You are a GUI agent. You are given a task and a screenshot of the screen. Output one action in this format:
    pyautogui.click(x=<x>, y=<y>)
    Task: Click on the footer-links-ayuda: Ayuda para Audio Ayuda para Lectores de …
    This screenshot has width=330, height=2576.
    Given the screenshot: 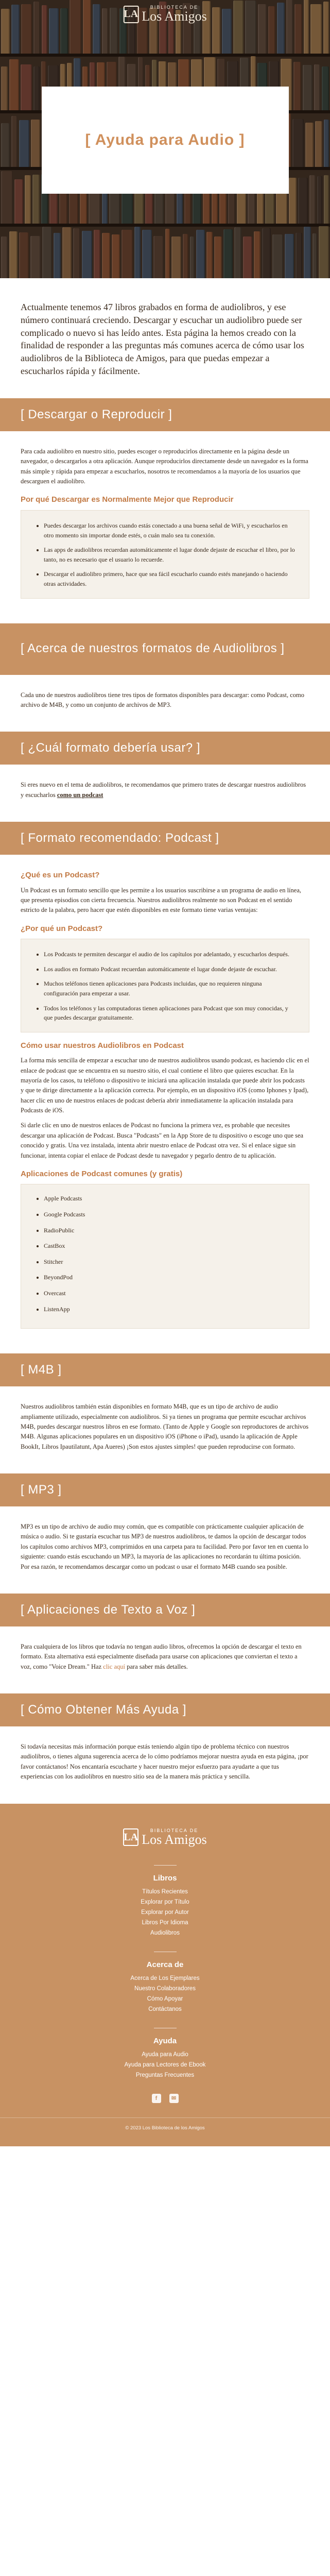 What is the action you would take?
    pyautogui.click(x=165, y=2065)
    